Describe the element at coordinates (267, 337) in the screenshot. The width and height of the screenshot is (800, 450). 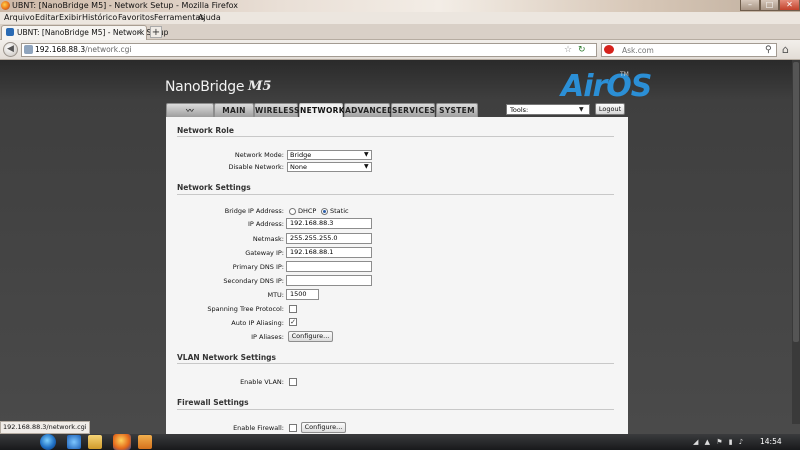
I see `ip-aliases-label: IP Aliases:` at that location.